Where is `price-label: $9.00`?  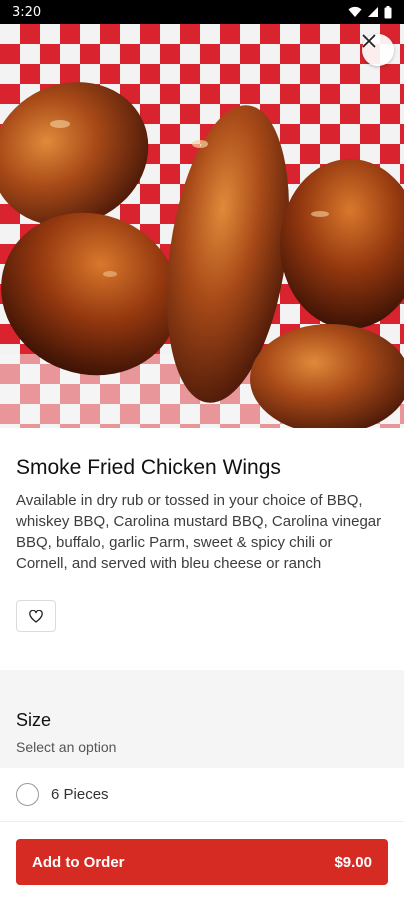
price-label: $9.00 is located at coordinates (353, 862).